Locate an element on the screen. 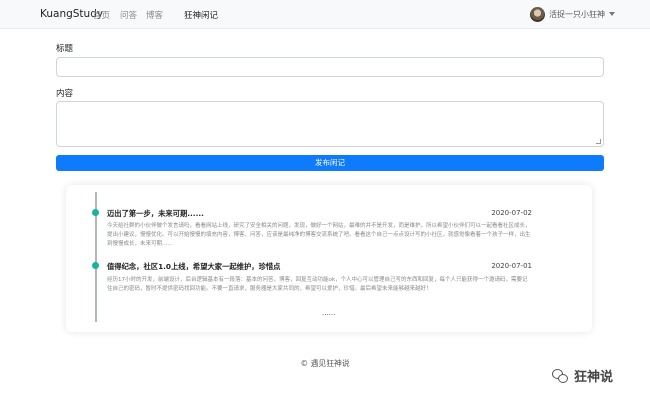 The image size is (650, 404). wechat-icon is located at coordinates (561, 376).